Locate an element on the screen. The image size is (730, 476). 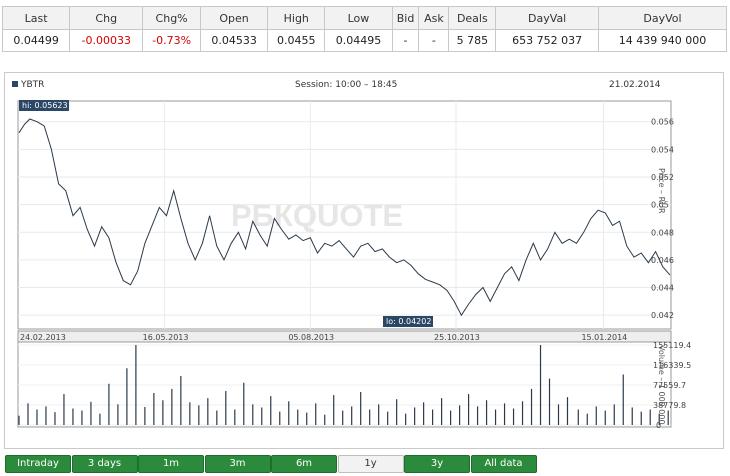
chart-date-label: 21.02.2014 is located at coordinates (635, 85).